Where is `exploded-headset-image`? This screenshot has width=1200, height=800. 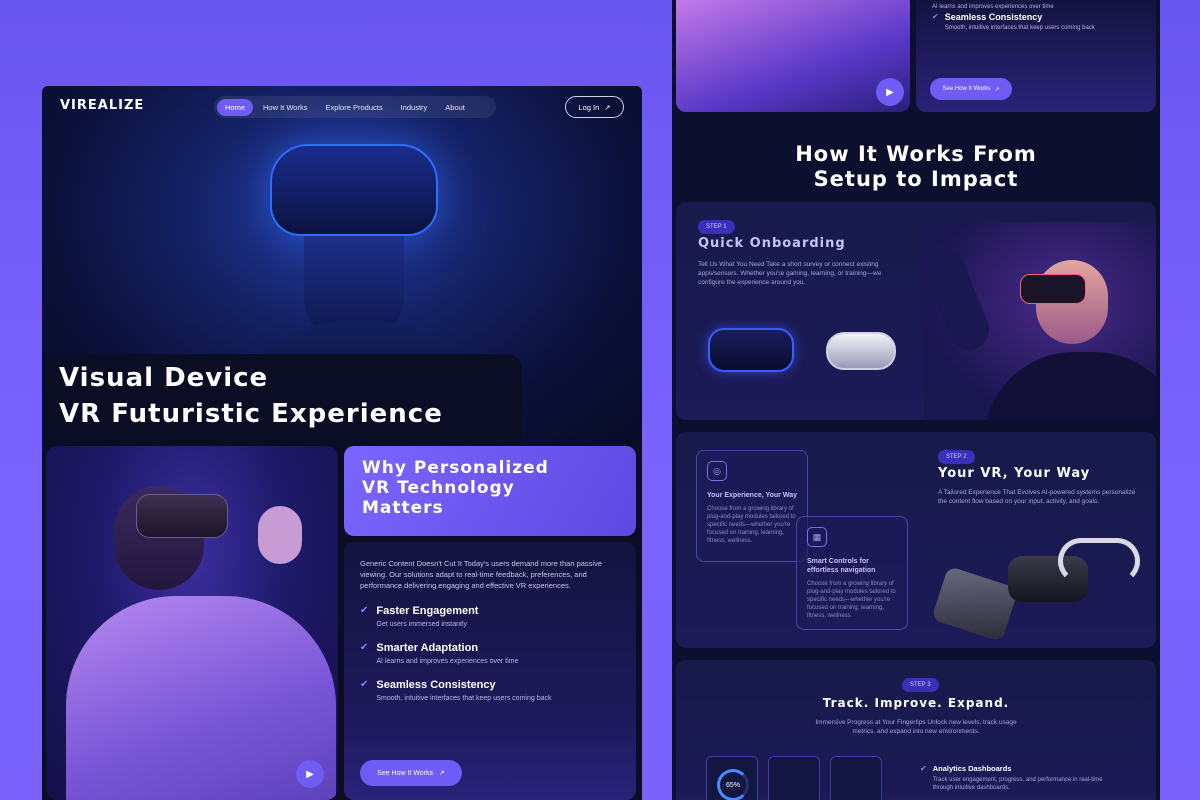 exploded-headset-image is located at coordinates (1035, 589).